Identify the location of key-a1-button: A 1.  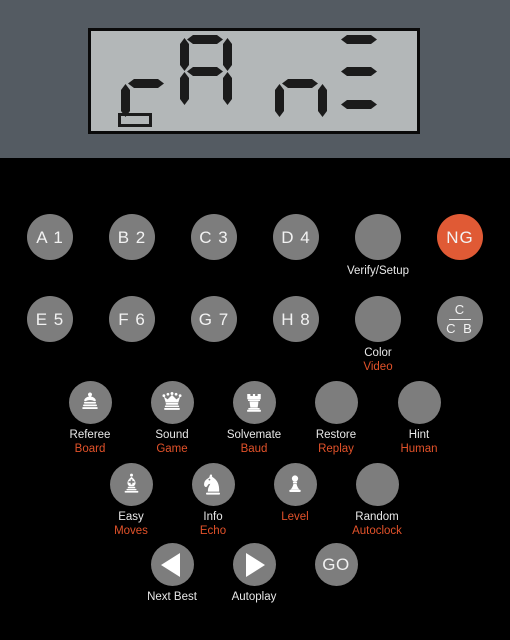
(50, 237).